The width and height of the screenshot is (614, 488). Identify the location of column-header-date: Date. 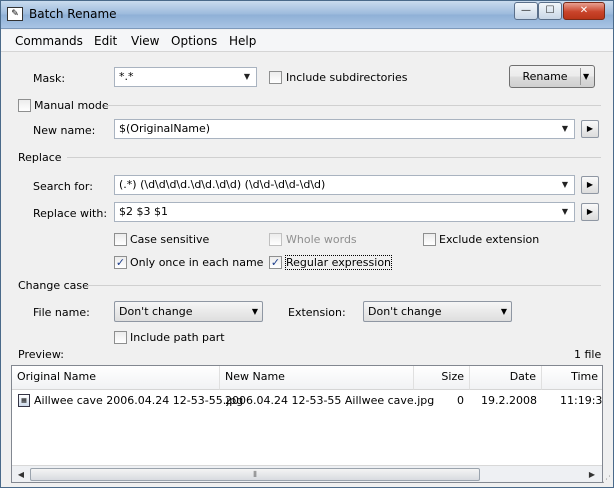
(506, 378).